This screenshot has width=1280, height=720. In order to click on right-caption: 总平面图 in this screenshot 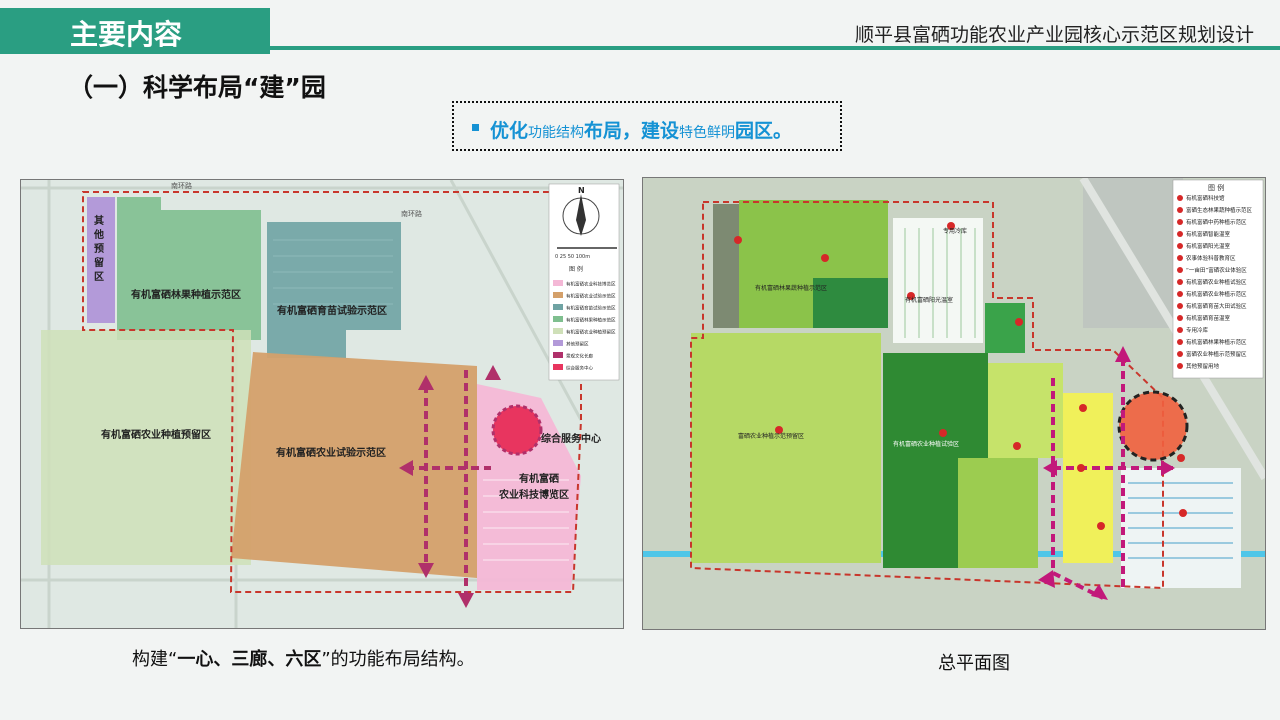, I will do `click(974, 663)`.